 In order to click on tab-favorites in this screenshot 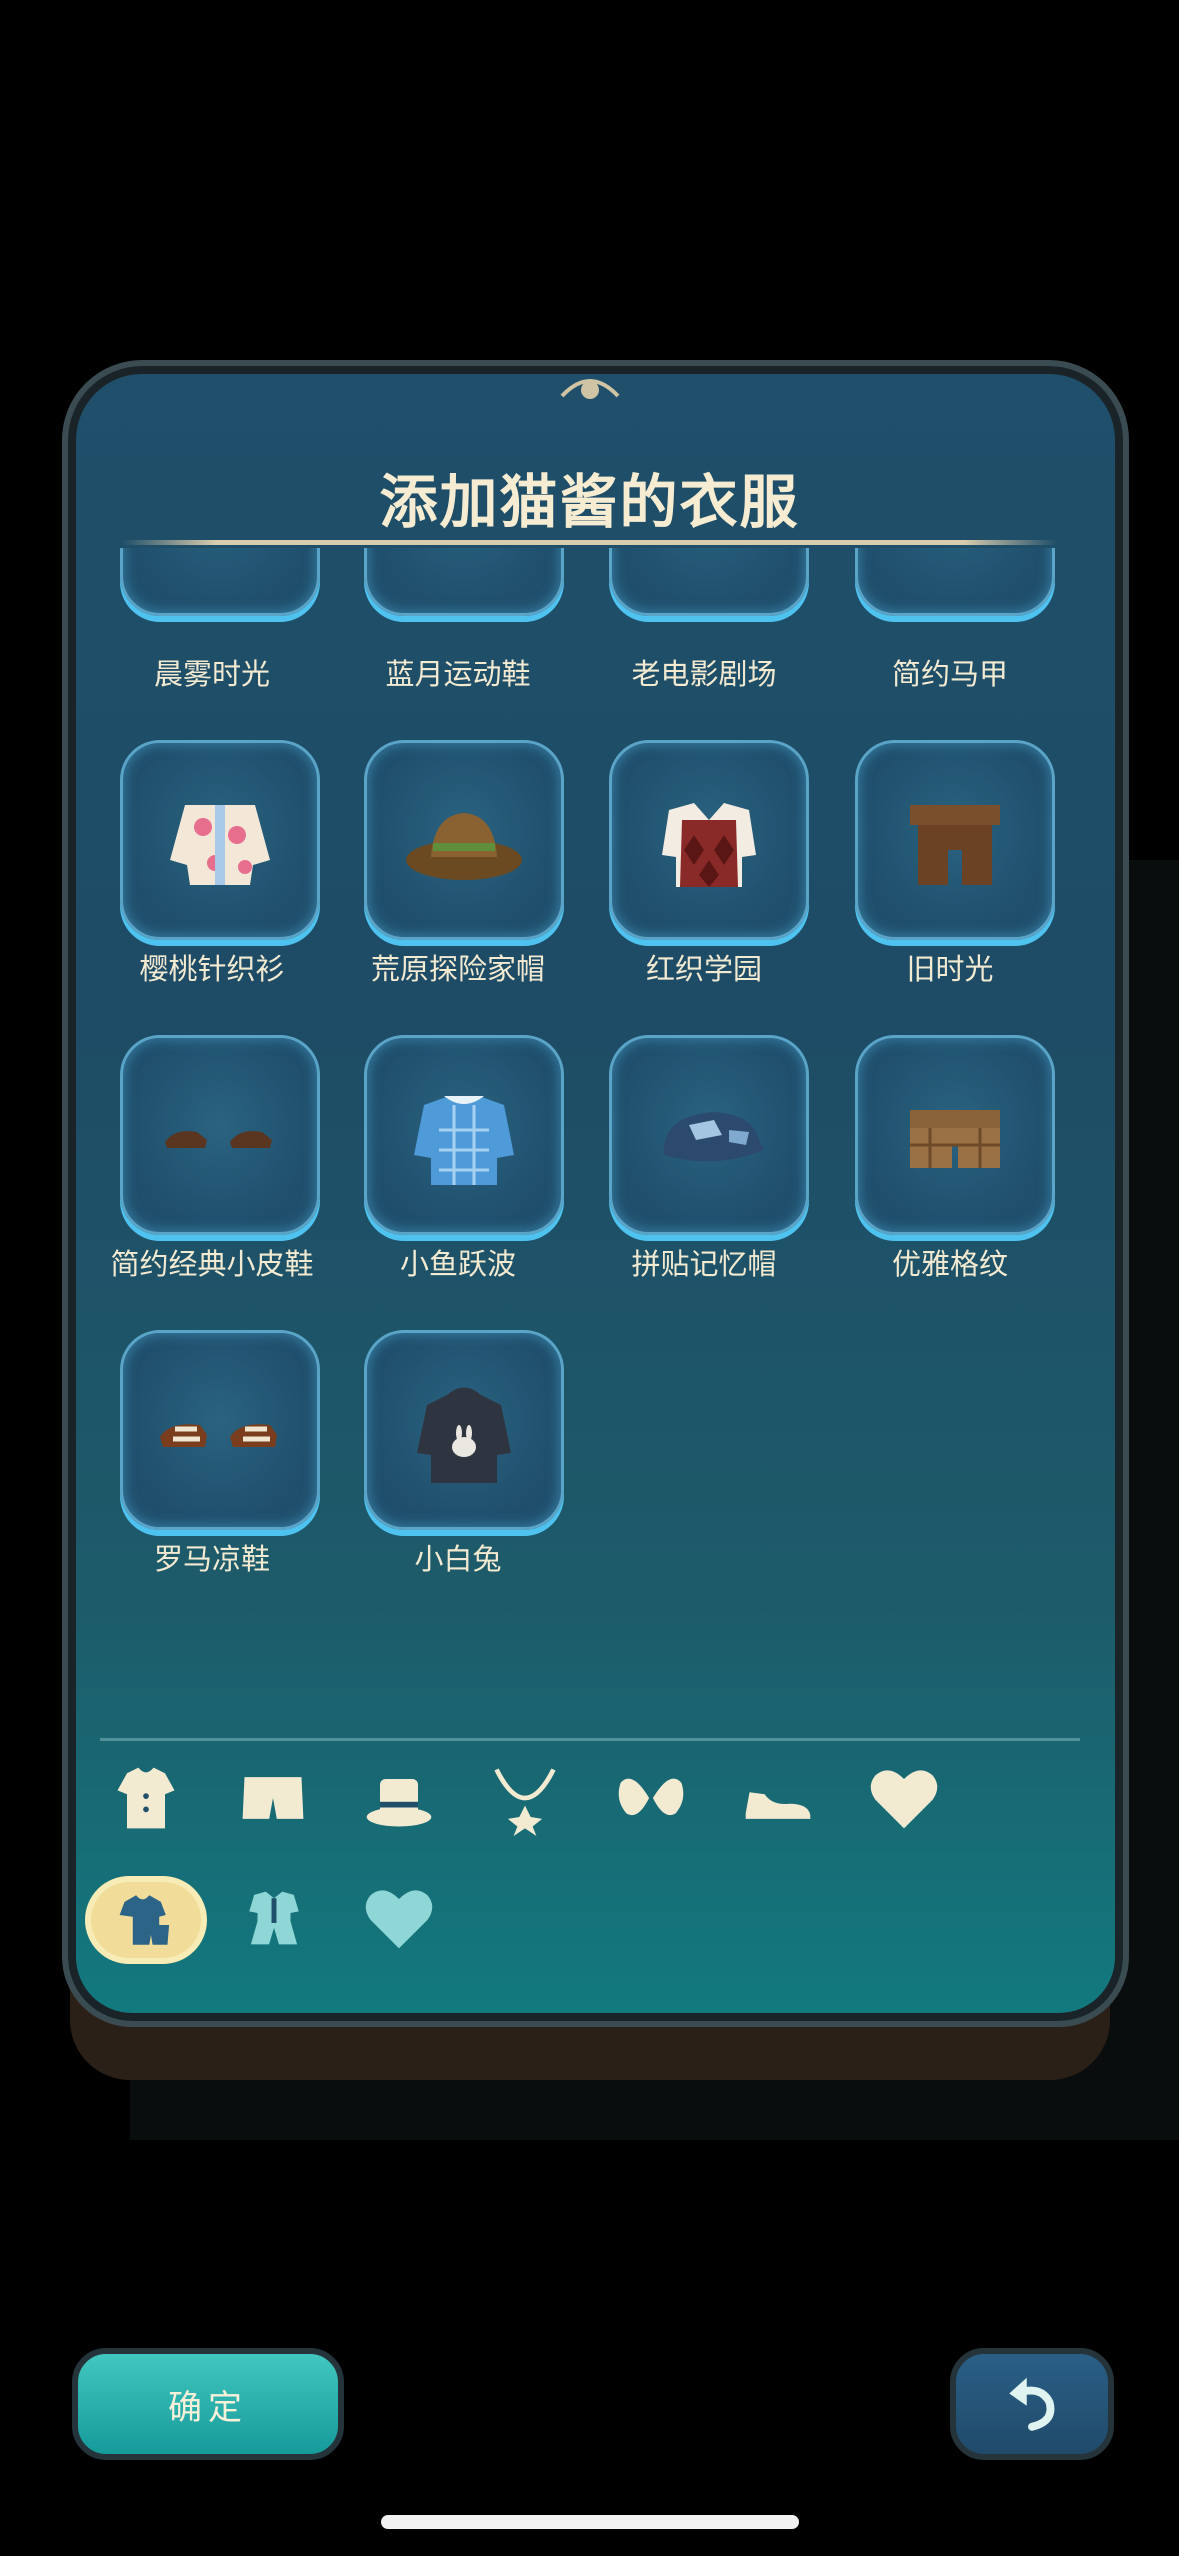, I will do `click(904, 1798)`.